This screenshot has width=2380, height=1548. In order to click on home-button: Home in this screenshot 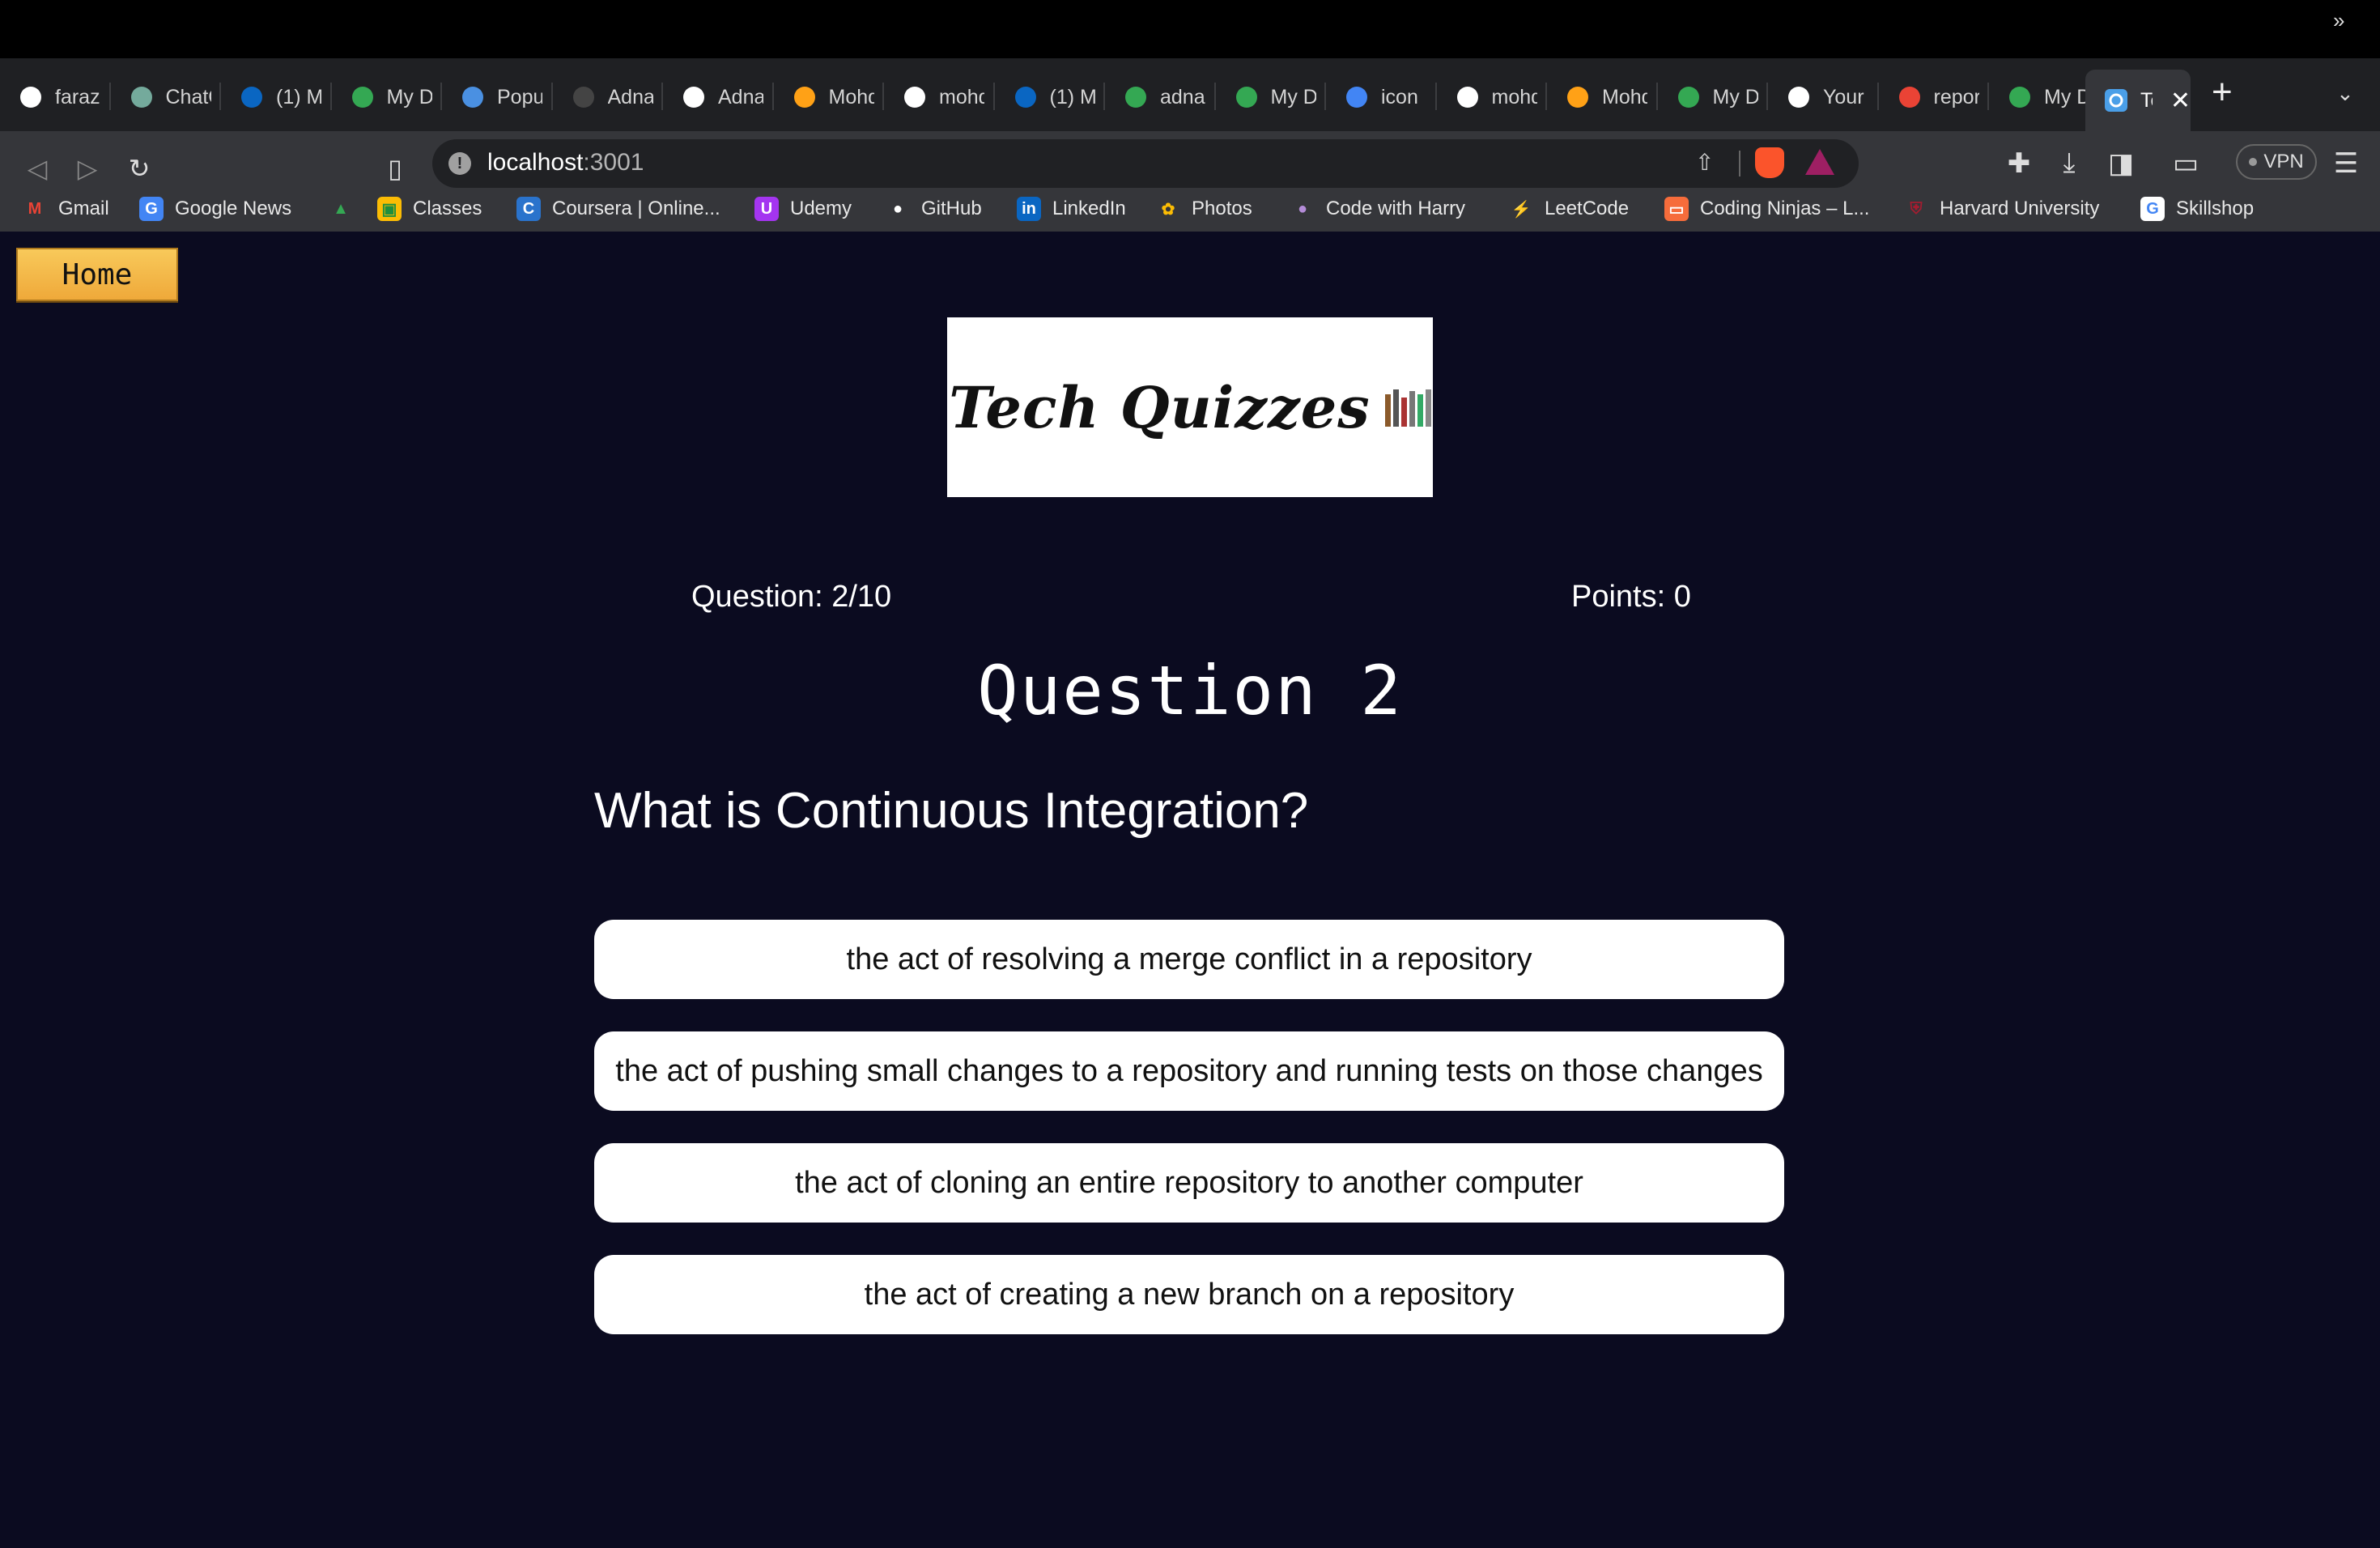, I will do `click(97, 274)`.